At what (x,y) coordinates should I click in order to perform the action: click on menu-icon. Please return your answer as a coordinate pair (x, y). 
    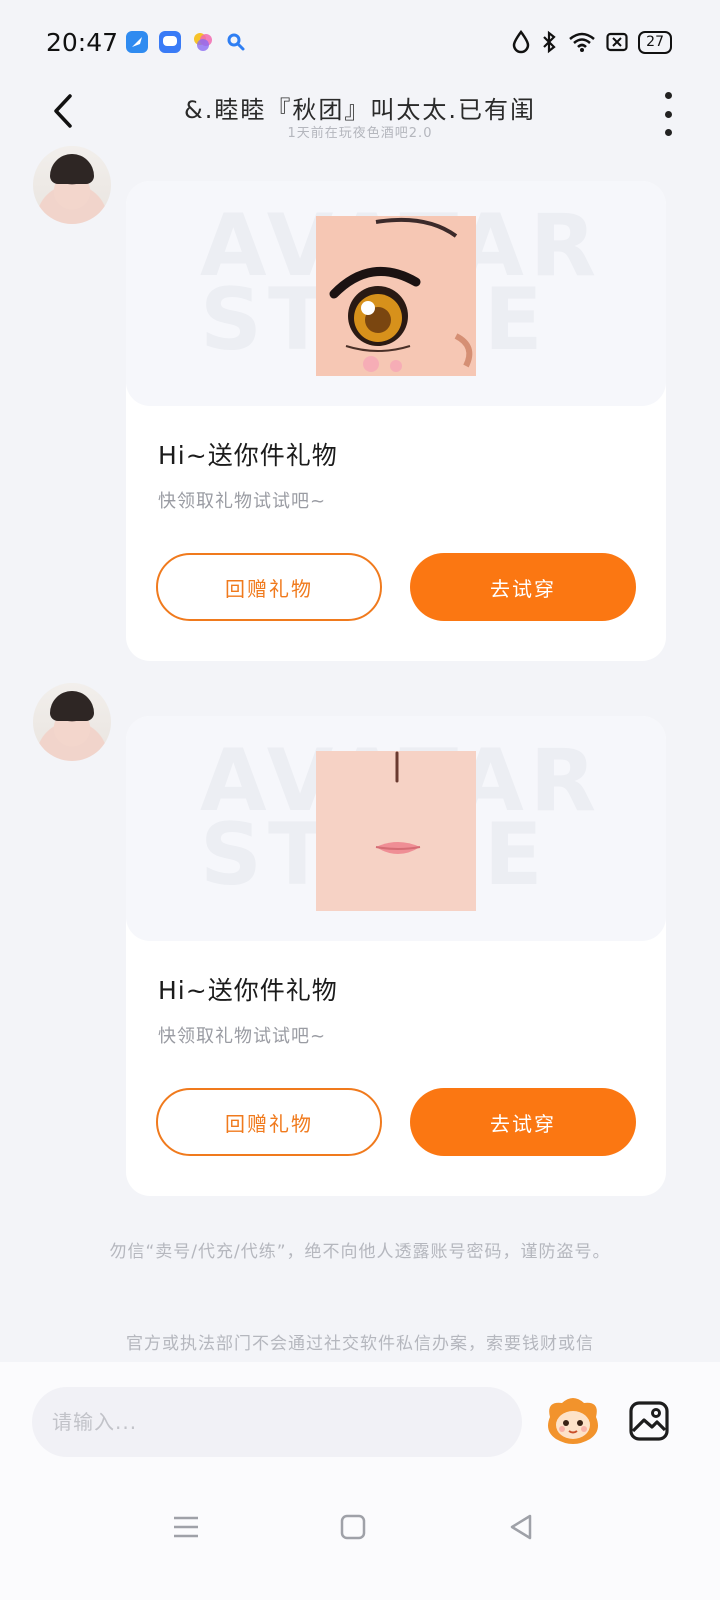
    Looking at the image, I should click on (186, 1527).